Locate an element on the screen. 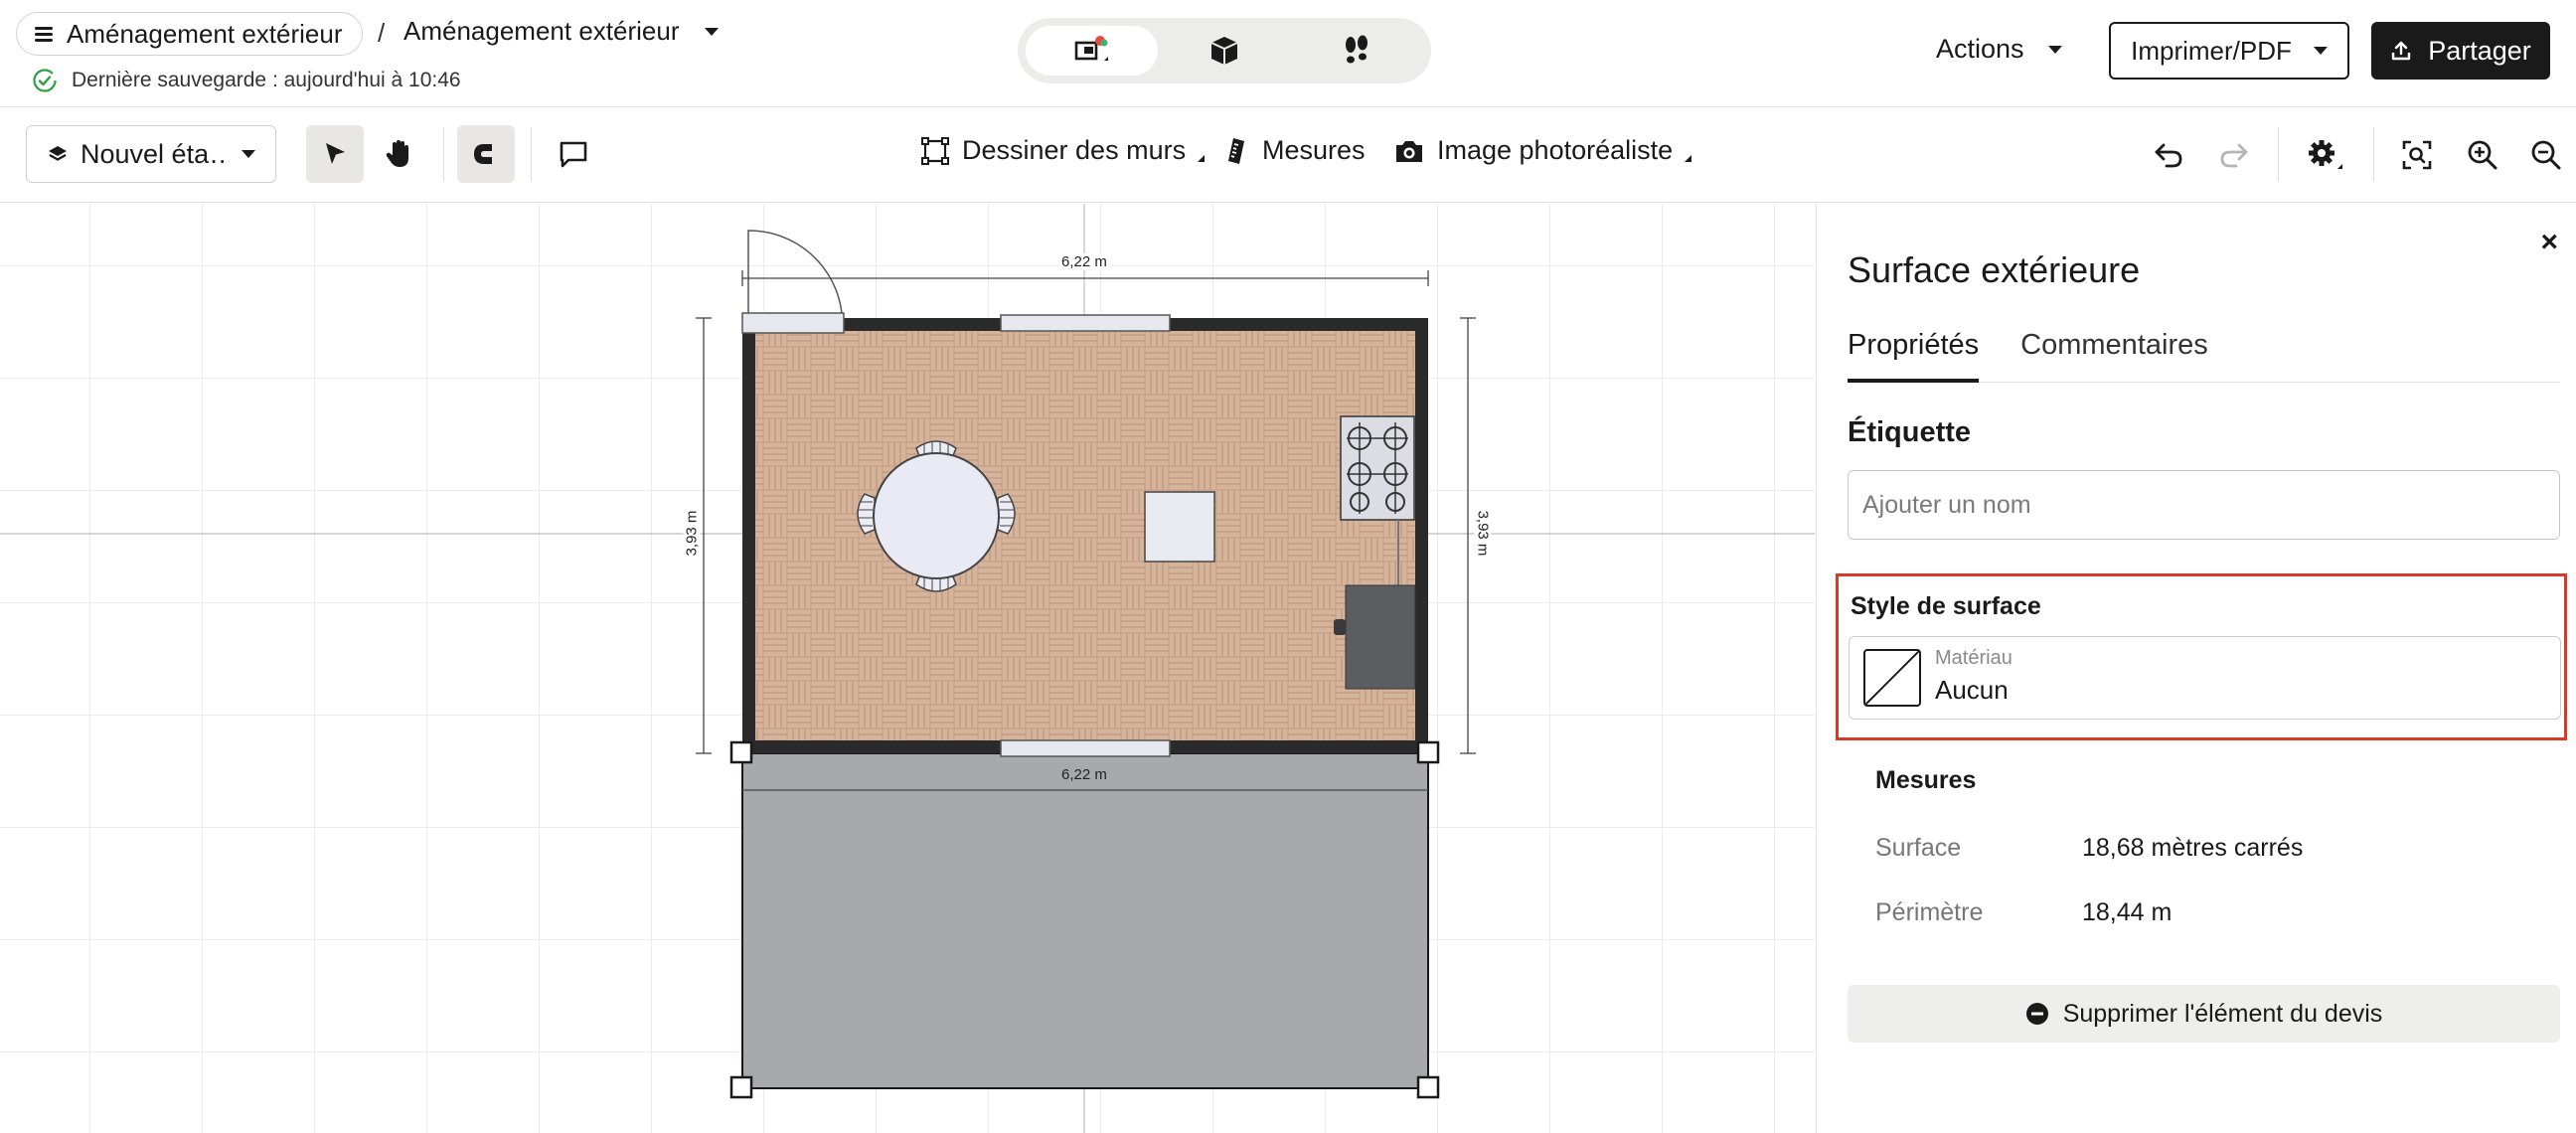 The width and height of the screenshot is (2576, 1133). snap-magnet-button is located at coordinates (486, 154).